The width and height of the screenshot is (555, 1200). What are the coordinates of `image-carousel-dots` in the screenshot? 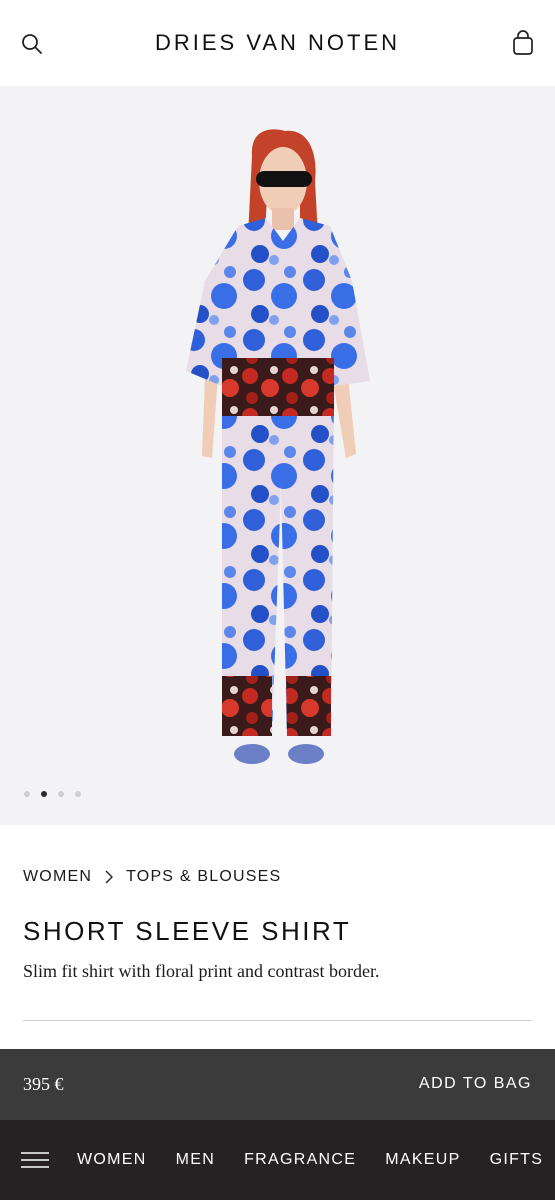 It's located at (52, 794).